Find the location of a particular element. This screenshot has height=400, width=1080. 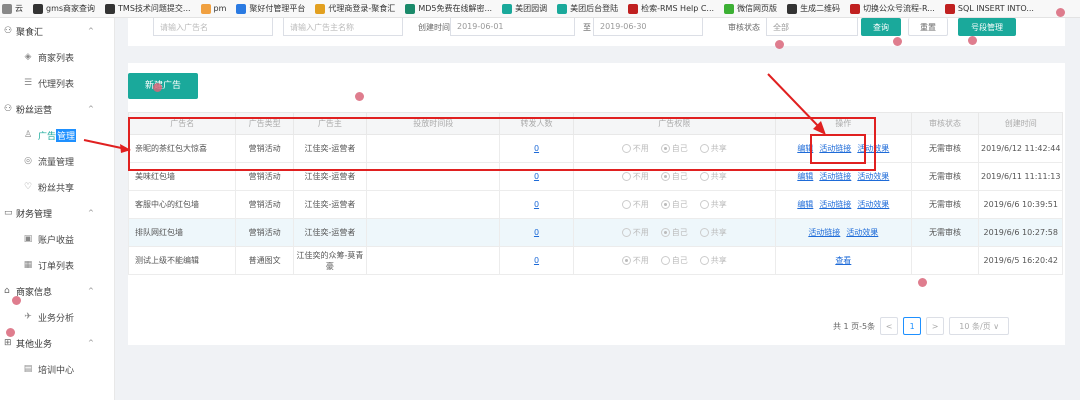

arrow-head-row is located at coordinates (125, 148).